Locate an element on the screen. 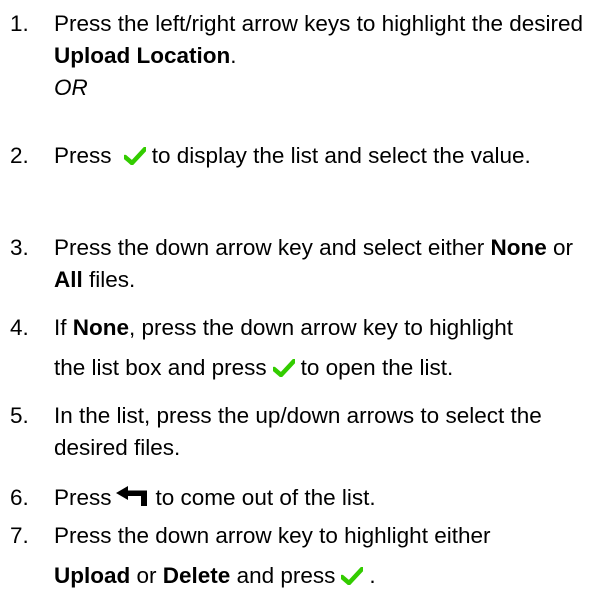 Image resolution: width=605 pixels, height=594 pixels. step-text-part: the list box and press is located at coordinates (160, 367).